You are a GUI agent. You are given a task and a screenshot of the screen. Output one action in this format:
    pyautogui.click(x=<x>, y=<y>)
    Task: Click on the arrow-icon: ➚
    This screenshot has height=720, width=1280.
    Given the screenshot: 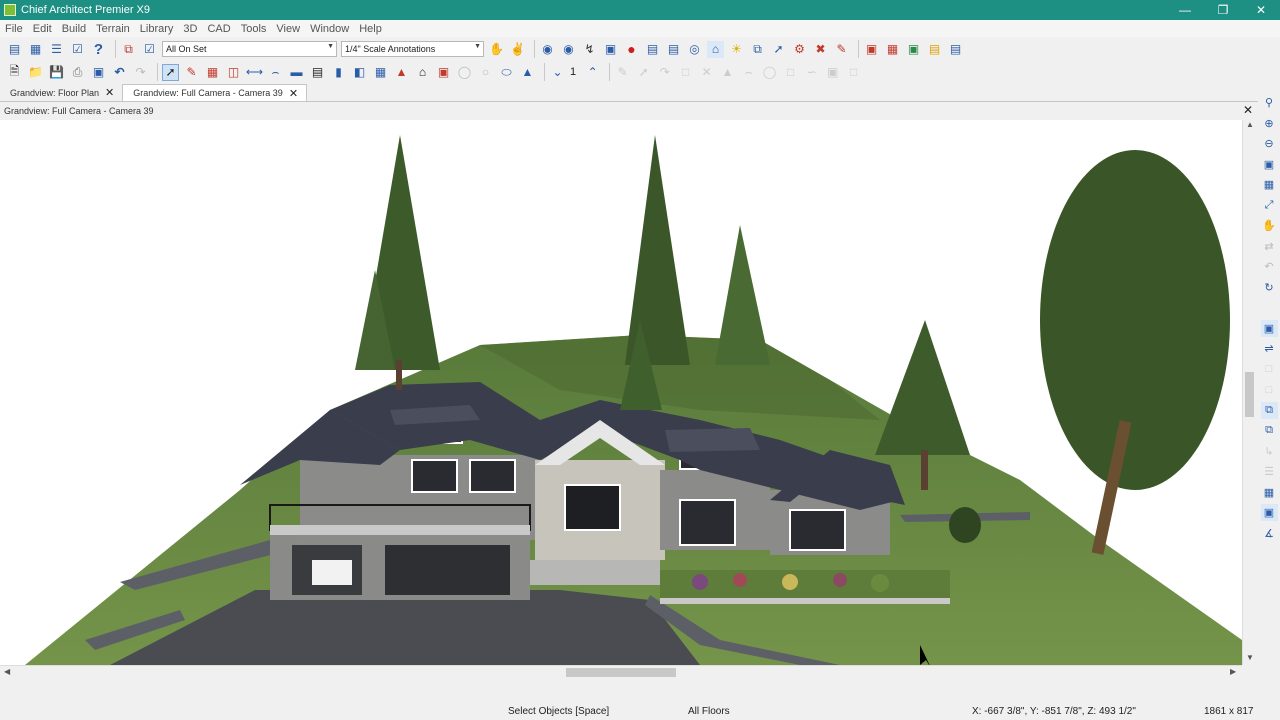 What is the action you would take?
    pyautogui.click(x=778, y=49)
    